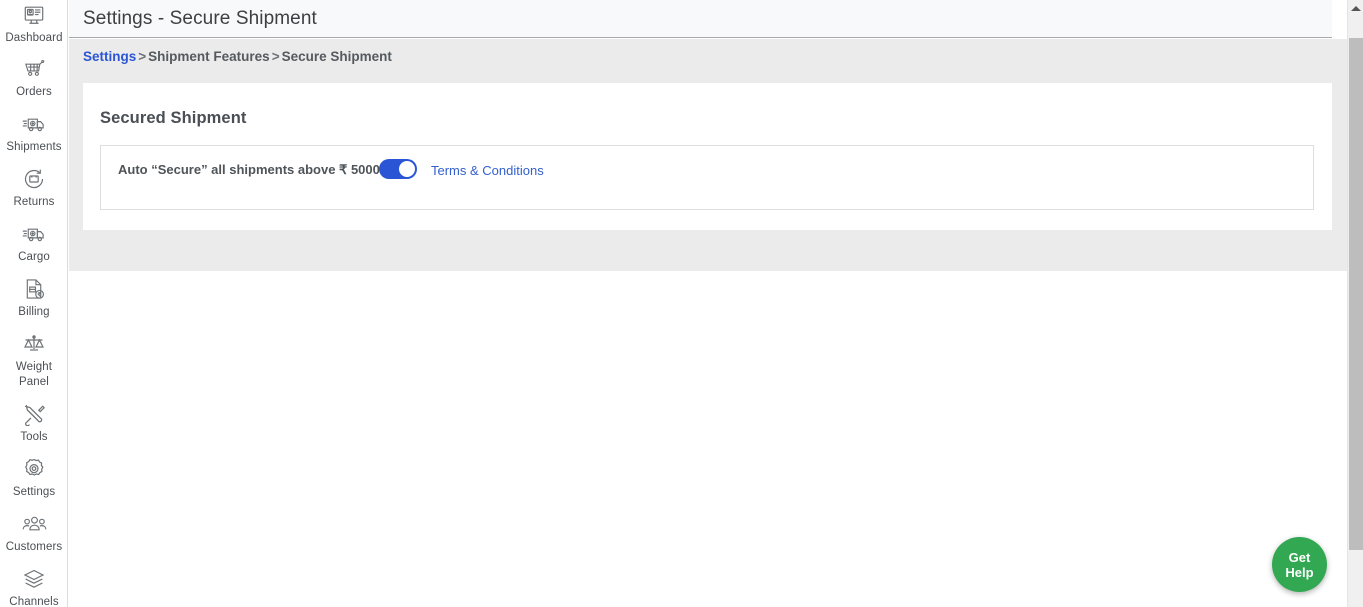 The image size is (1363, 607). I want to click on sidebar-item-label: Orders, so click(34, 92).